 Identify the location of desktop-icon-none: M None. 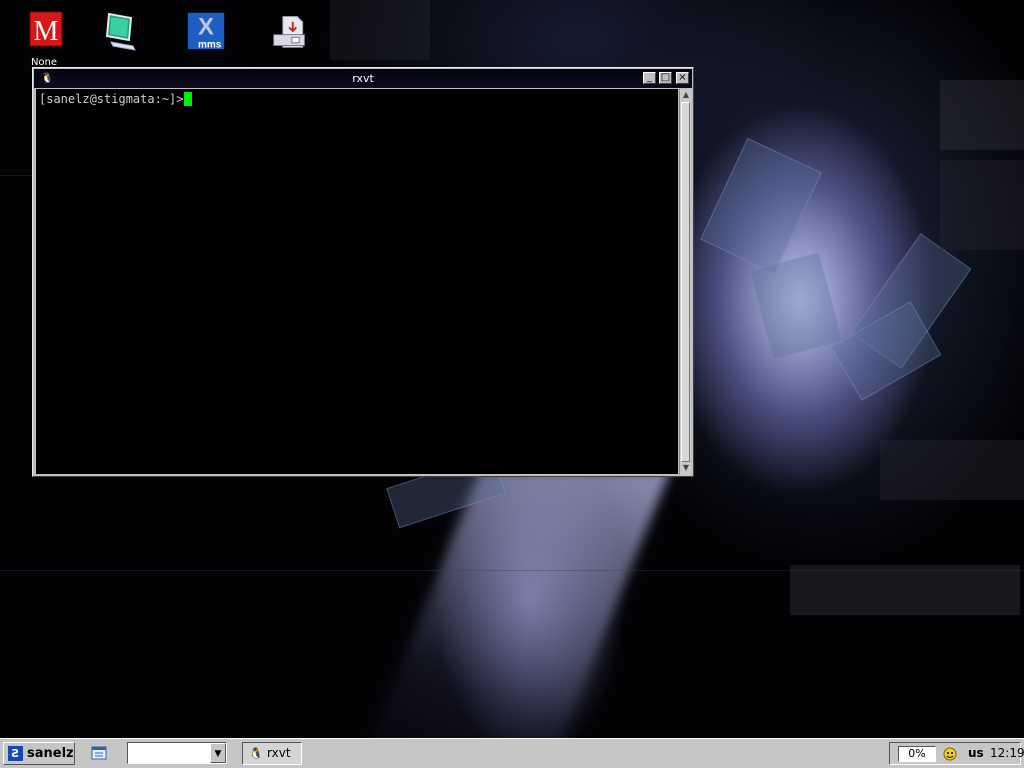
(44, 41).